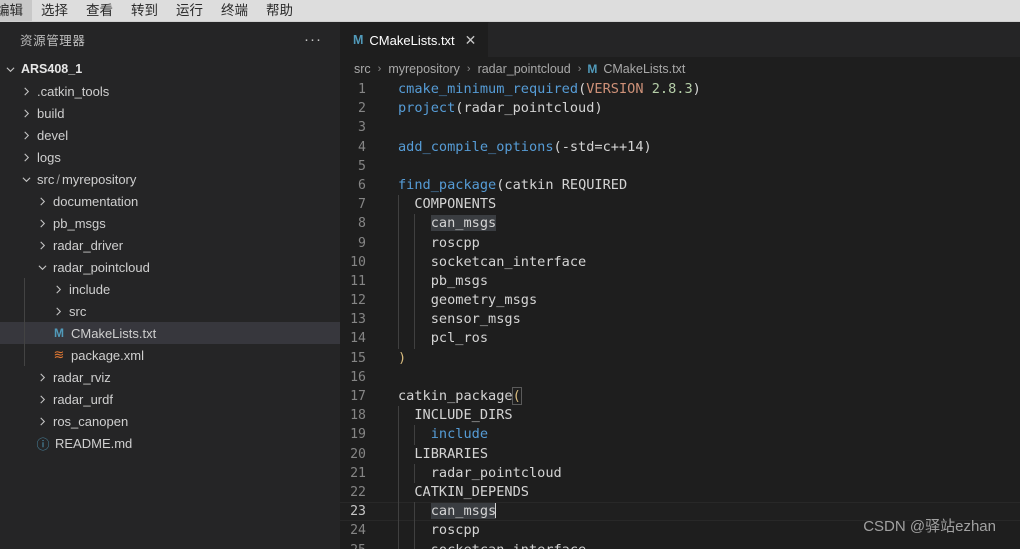  I want to click on menu-item-1: 选择, so click(54, 10).